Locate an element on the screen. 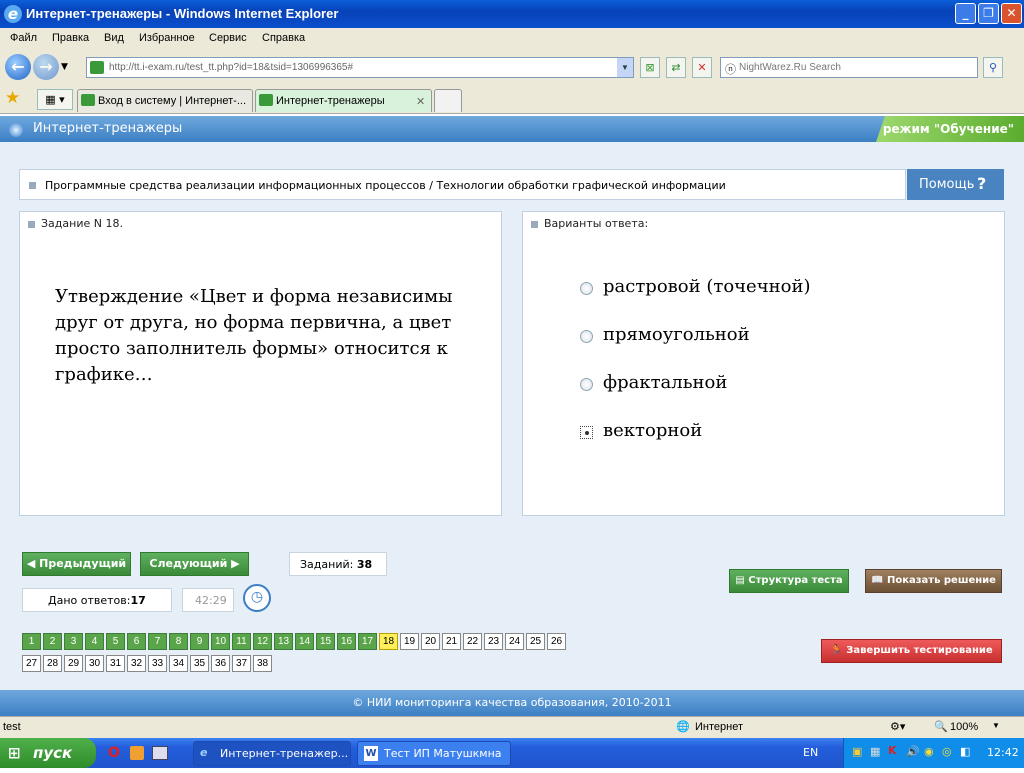  question-number-24: 24 is located at coordinates (514, 641).